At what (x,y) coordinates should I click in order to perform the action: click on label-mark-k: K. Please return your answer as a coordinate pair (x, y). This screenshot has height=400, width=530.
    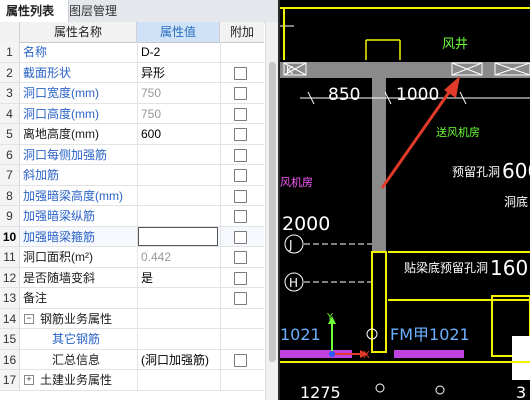
    Looking at the image, I should click on (290, 70).